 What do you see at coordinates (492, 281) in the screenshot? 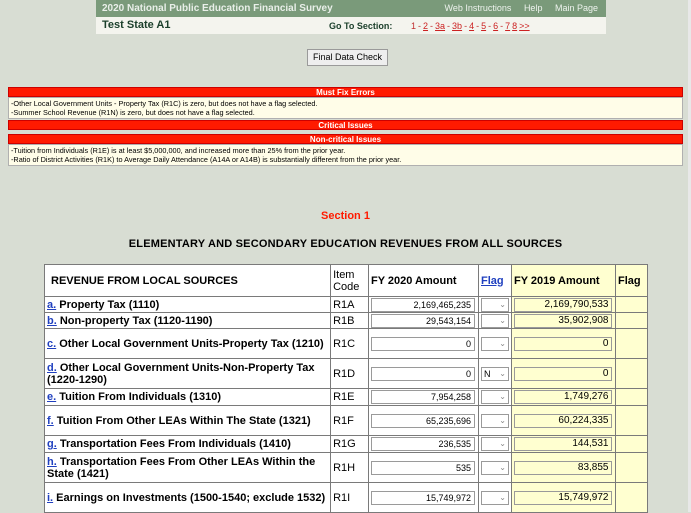
I see `flag-help-link: Flag` at bounding box center [492, 281].